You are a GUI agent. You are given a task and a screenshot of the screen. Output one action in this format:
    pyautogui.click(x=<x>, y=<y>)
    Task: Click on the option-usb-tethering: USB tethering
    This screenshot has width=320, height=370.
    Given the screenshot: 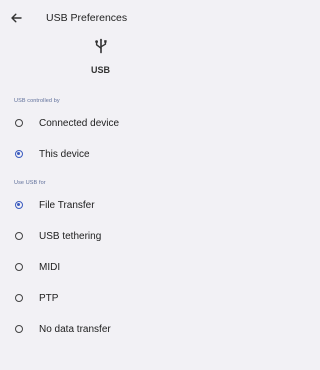 What is the action you would take?
    pyautogui.click(x=100, y=236)
    